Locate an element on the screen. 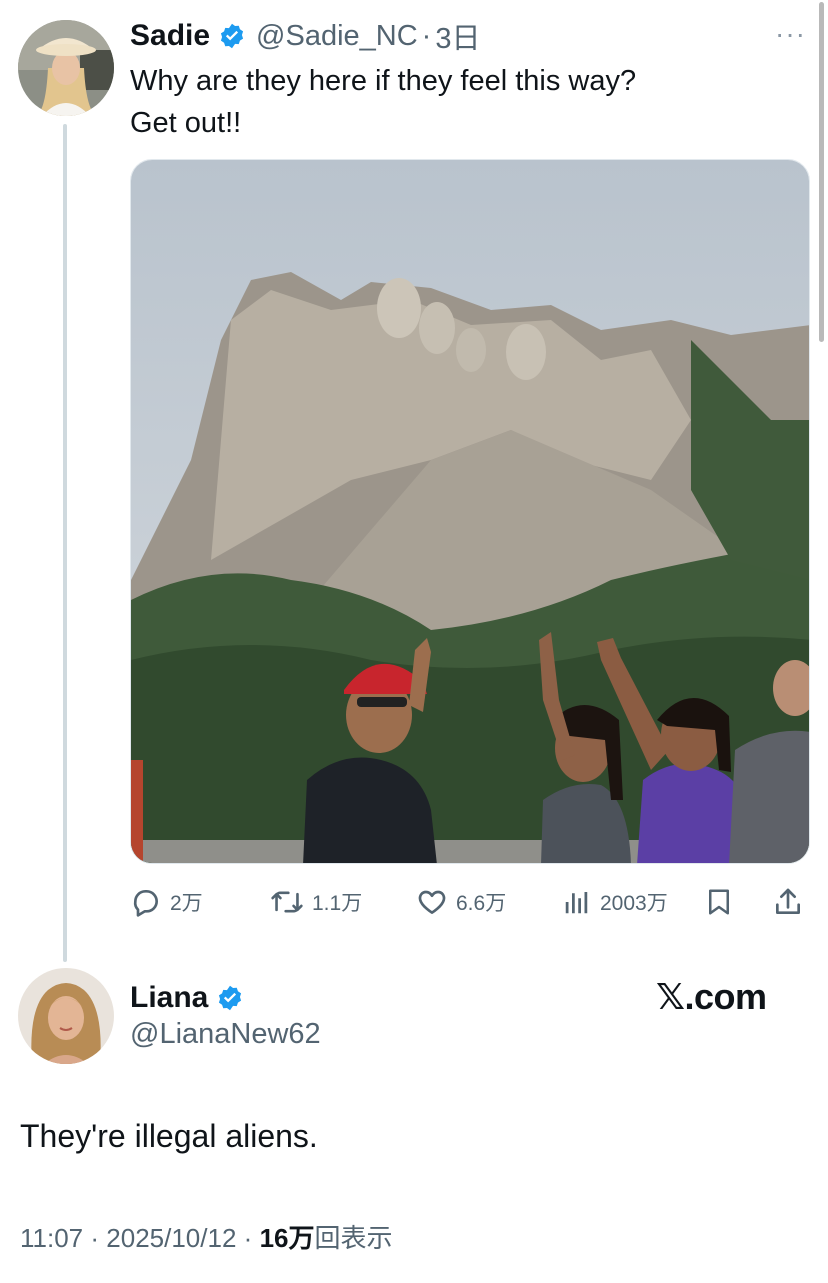 This screenshot has width=828, height=1283. reply-author-handle: @LianaNew62 is located at coordinates (225, 1034).